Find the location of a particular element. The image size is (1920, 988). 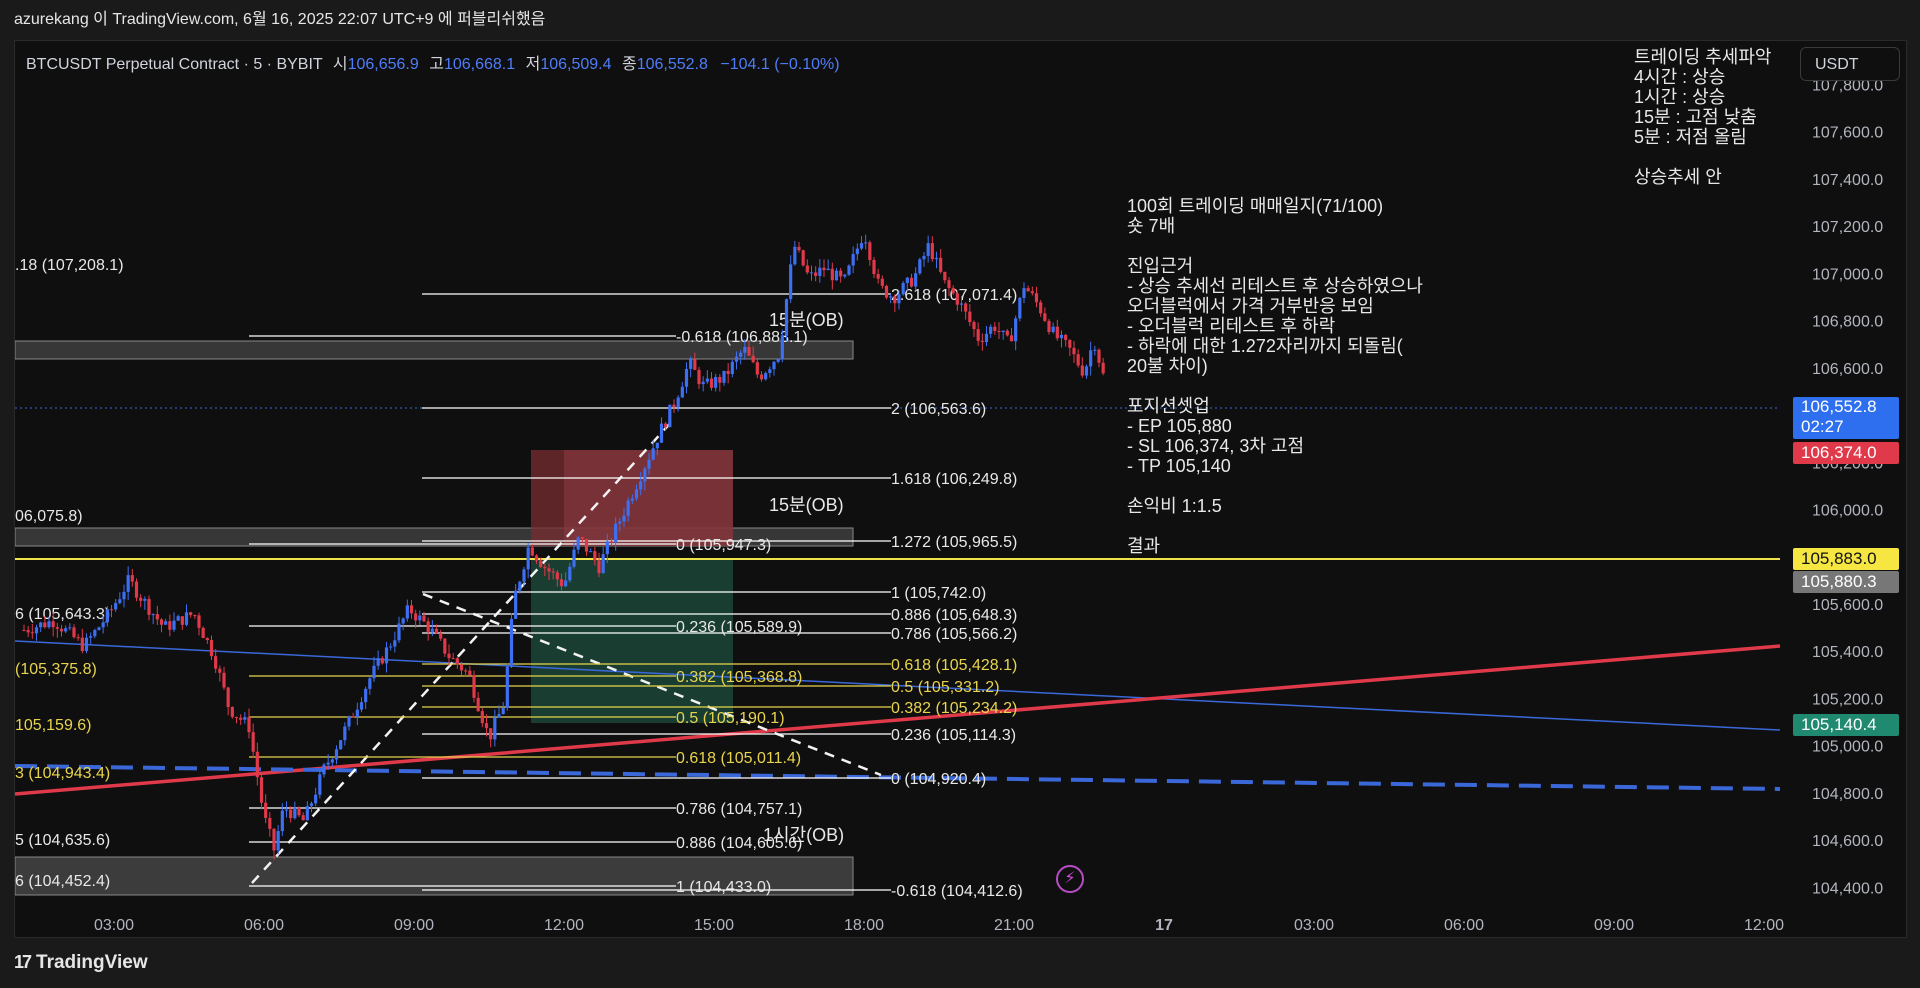

currency-button: USDT is located at coordinates (1850, 64).